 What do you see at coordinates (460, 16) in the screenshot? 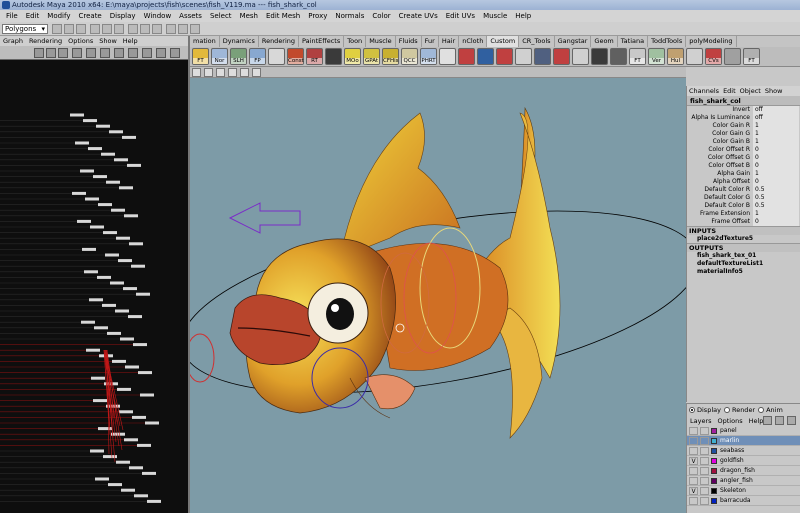
I see `menu-edit-uvs: Edit UVs` at bounding box center [460, 16].